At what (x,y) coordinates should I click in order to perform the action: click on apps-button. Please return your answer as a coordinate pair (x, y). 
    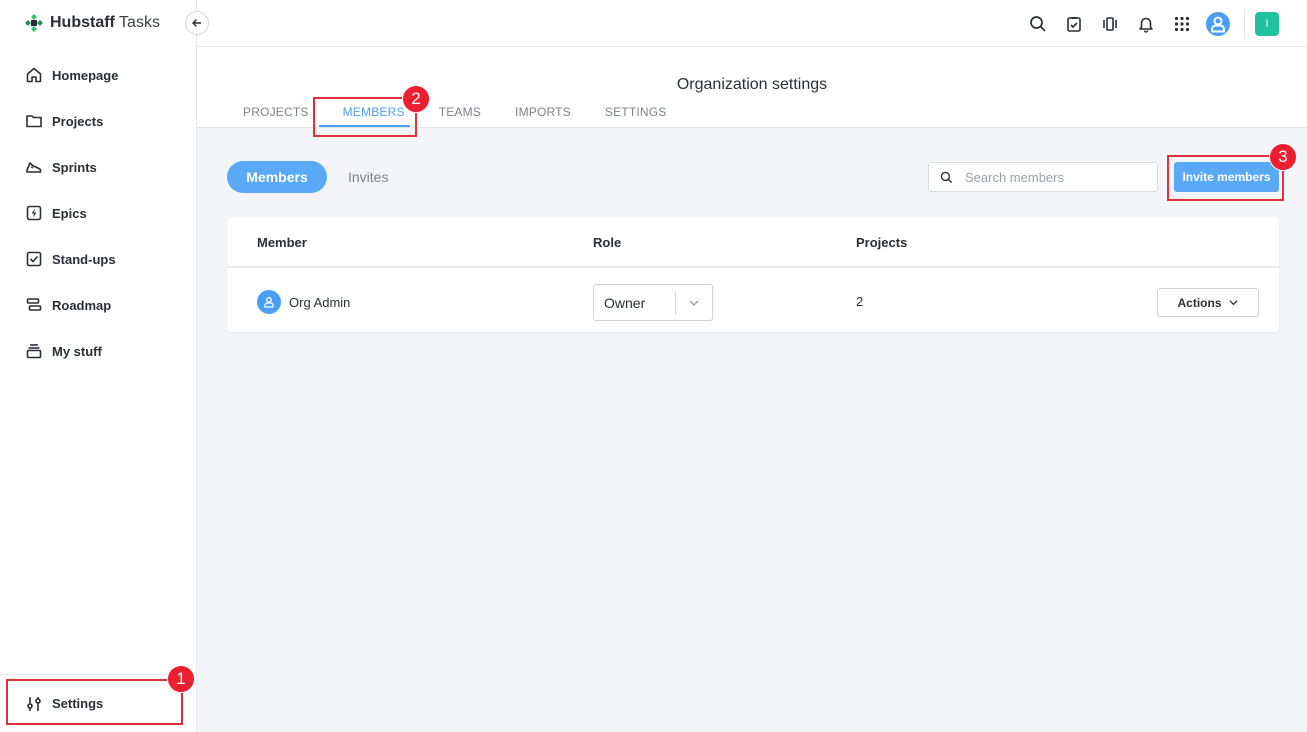
    Looking at the image, I should click on (1182, 23).